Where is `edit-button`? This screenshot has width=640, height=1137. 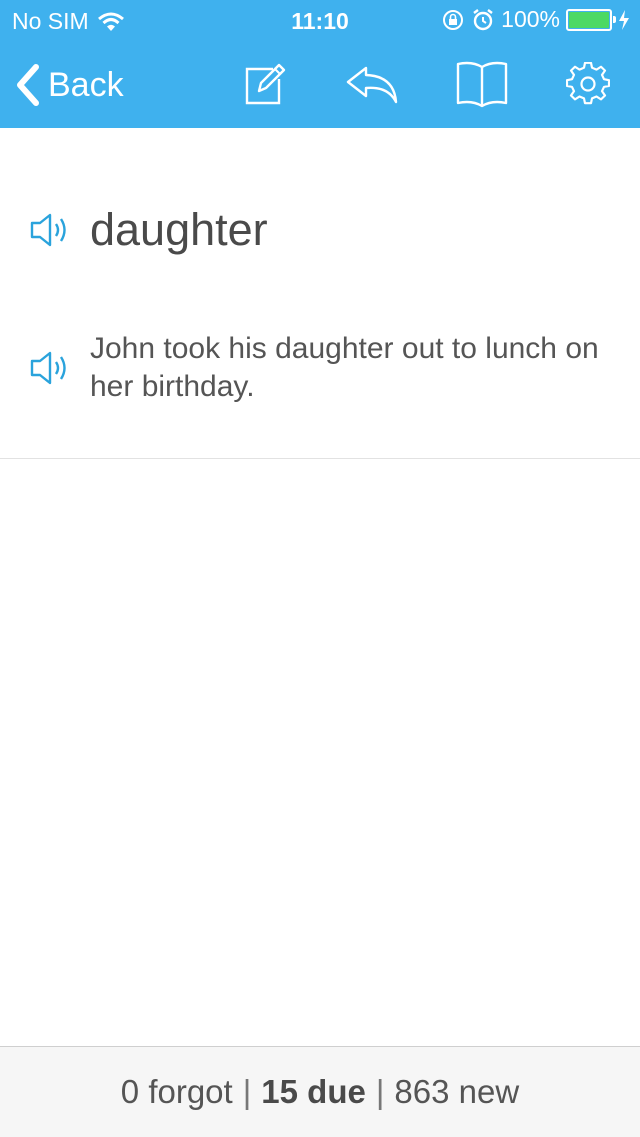 edit-button is located at coordinates (264, 84).